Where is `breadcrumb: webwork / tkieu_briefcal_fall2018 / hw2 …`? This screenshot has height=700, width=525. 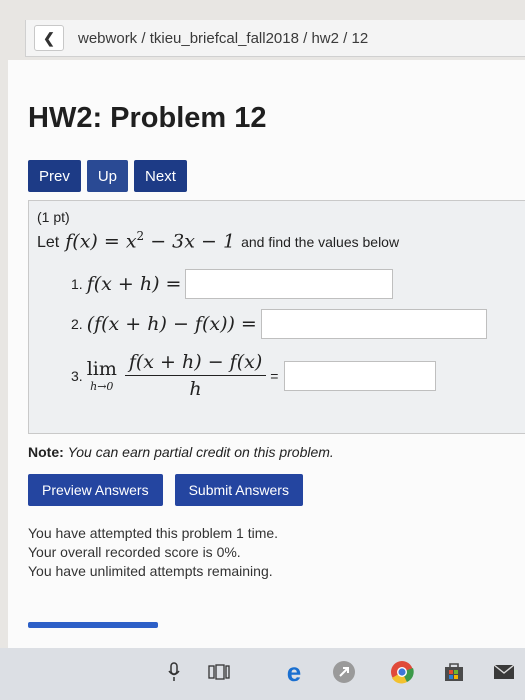
breadcrumb: webwork / tkieu_briefcal_fall2018 / hw2 … is located at coordinates (223, 38).